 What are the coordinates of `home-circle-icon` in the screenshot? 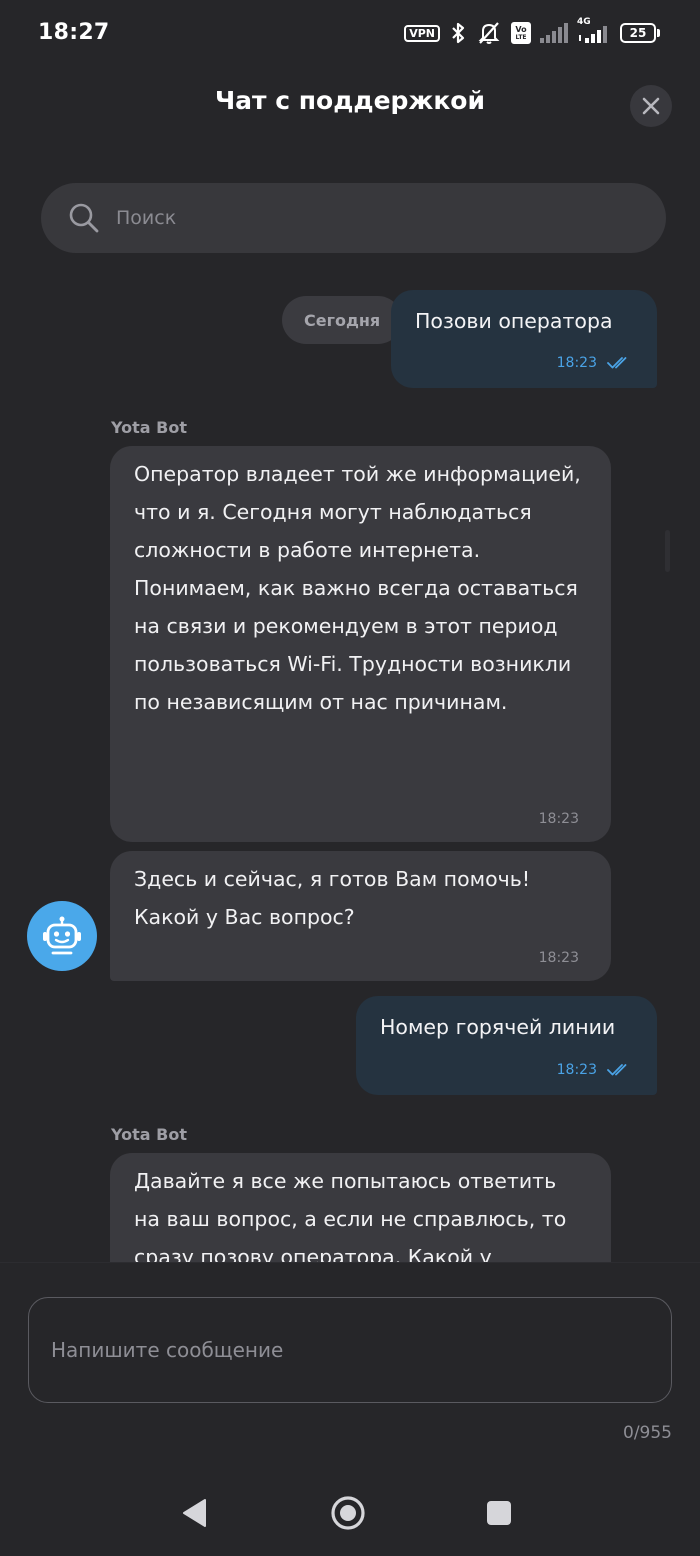 It's located at (348, 1513).